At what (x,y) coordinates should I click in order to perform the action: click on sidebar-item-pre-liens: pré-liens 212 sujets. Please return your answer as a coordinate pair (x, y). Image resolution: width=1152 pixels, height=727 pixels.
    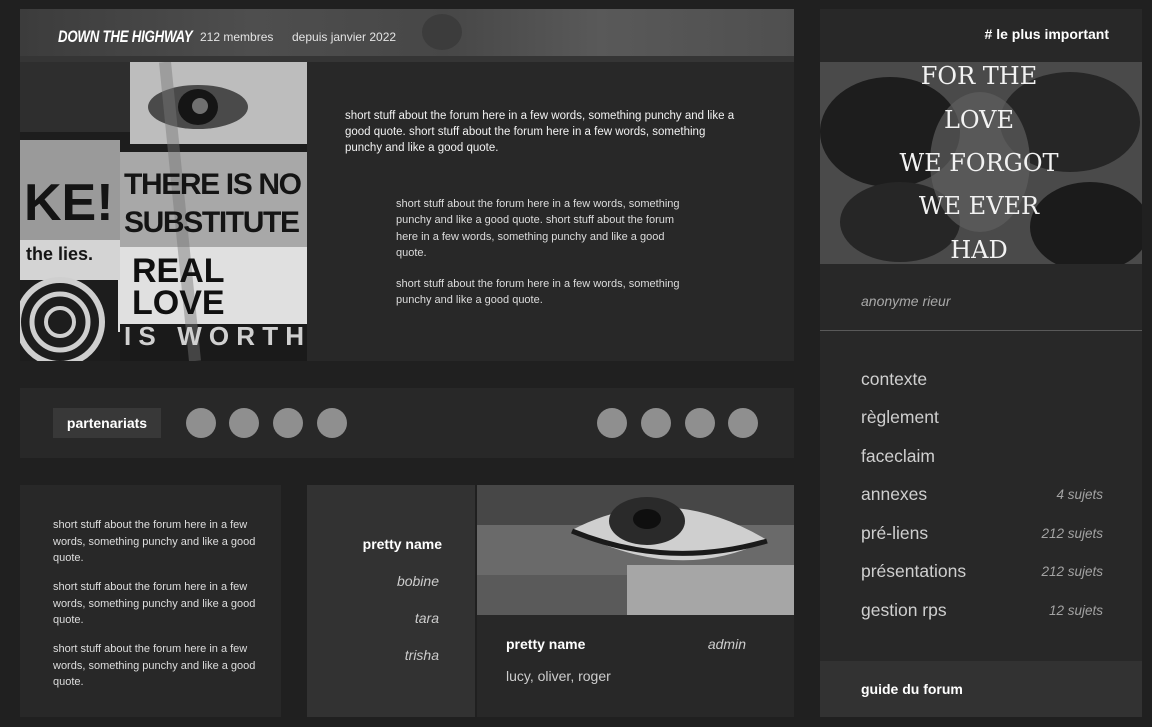
    Looking at the image, I should click on (986, 534).